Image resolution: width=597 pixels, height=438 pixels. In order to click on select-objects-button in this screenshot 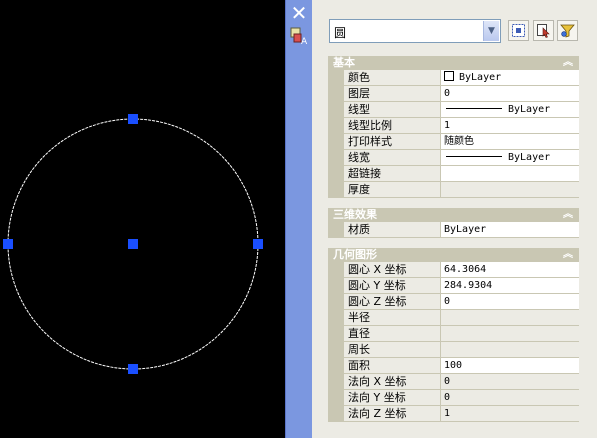, I will do `click(543, 30)`.